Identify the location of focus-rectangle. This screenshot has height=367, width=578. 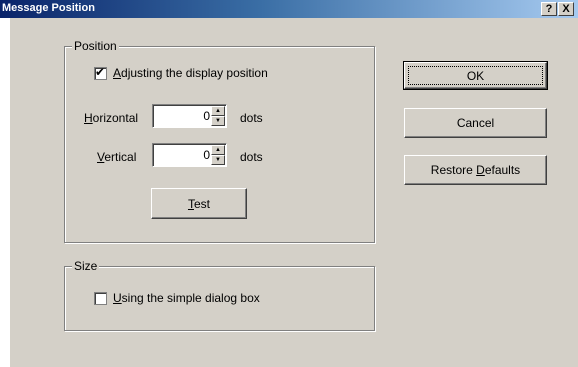
(475, 75).